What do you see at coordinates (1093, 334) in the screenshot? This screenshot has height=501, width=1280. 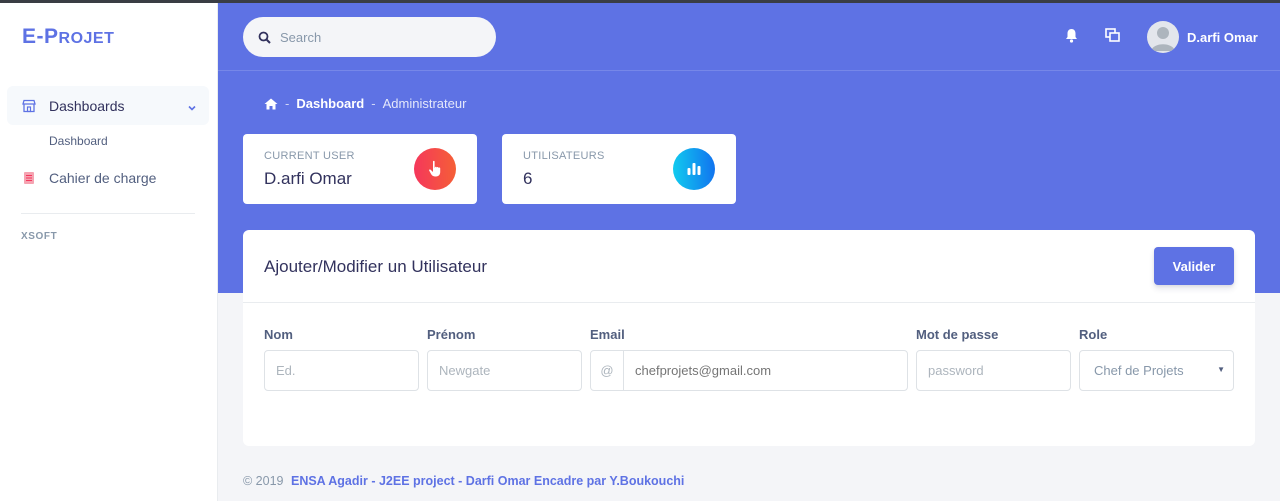 I see `role-label: Role` at bounding box center [1093, 334].